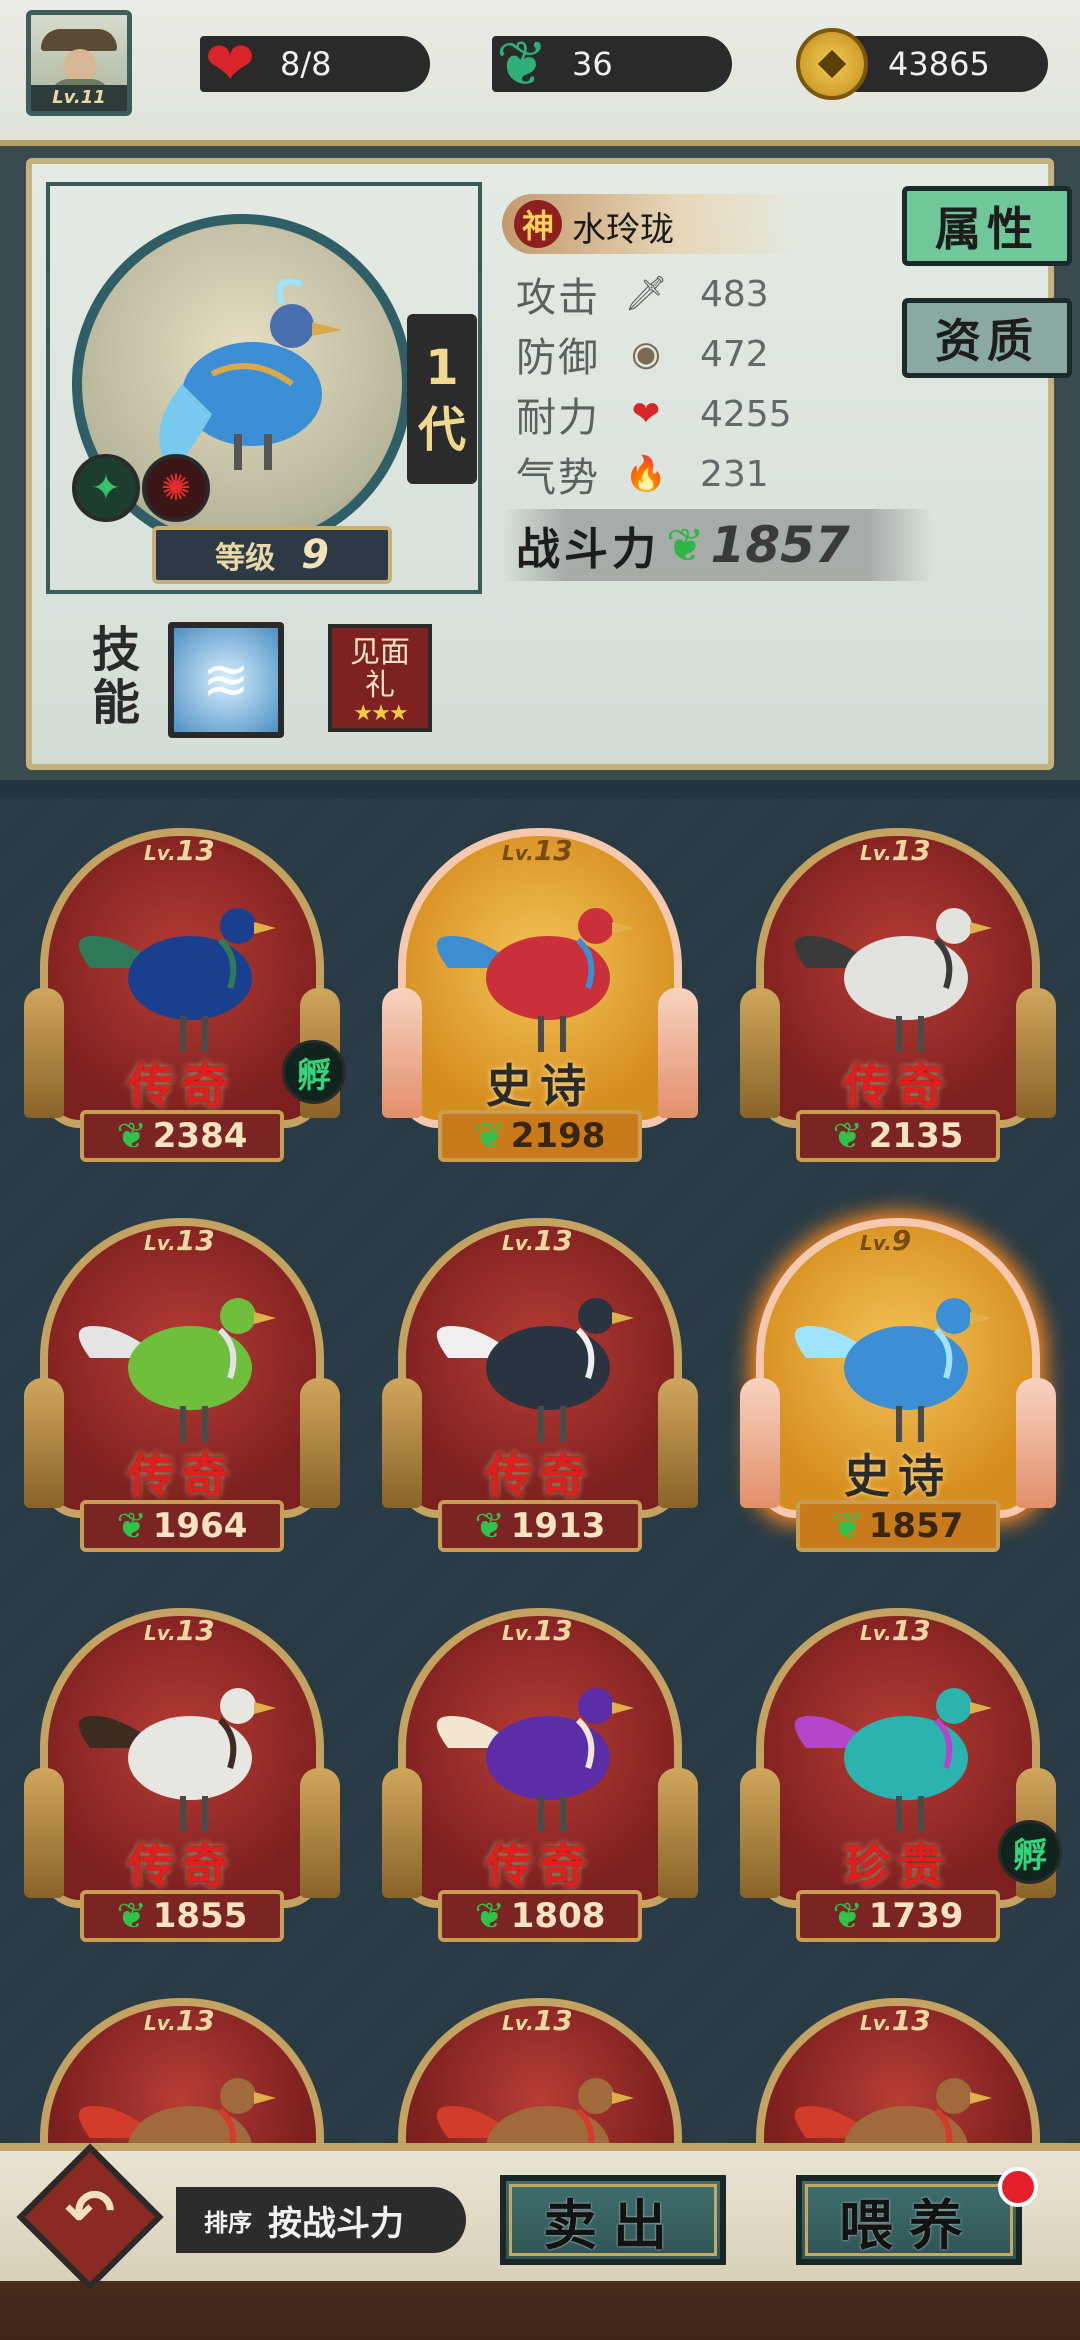  What do you see at coordinates (686, 354) in the screenshot?
I see `stat-defense: 防御 ◉ 472` at bounding box center [686, 354].